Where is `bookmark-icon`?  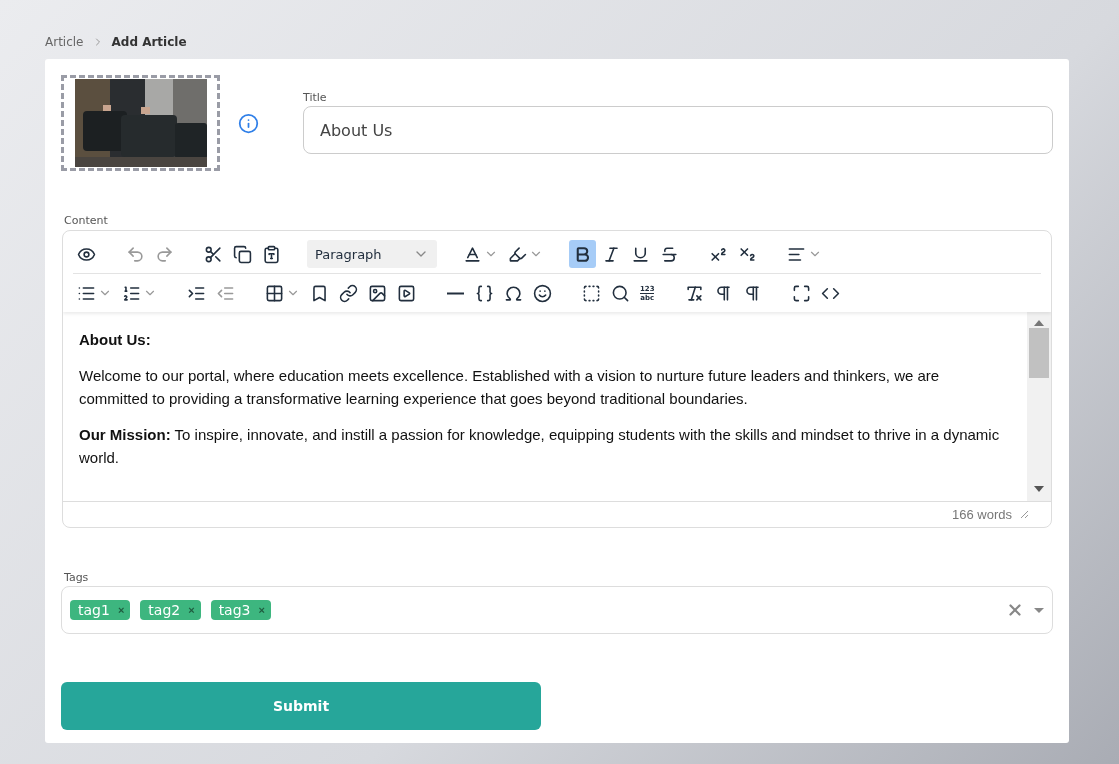 bookmark-icon is located at coordinates (319, 293).